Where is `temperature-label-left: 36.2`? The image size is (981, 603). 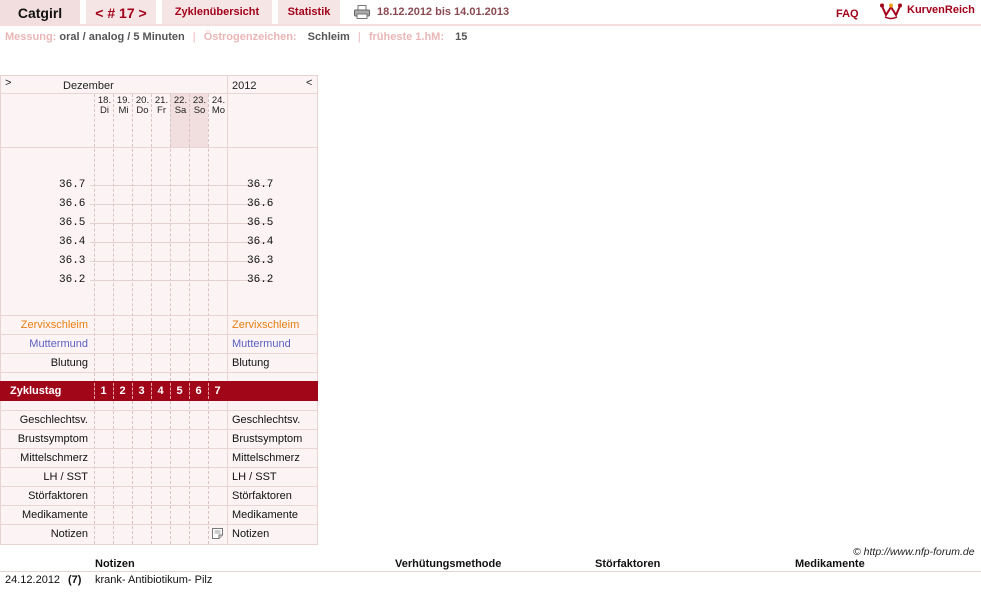 temperature-label-left: 36.2 is located at coordinates (72, 280).